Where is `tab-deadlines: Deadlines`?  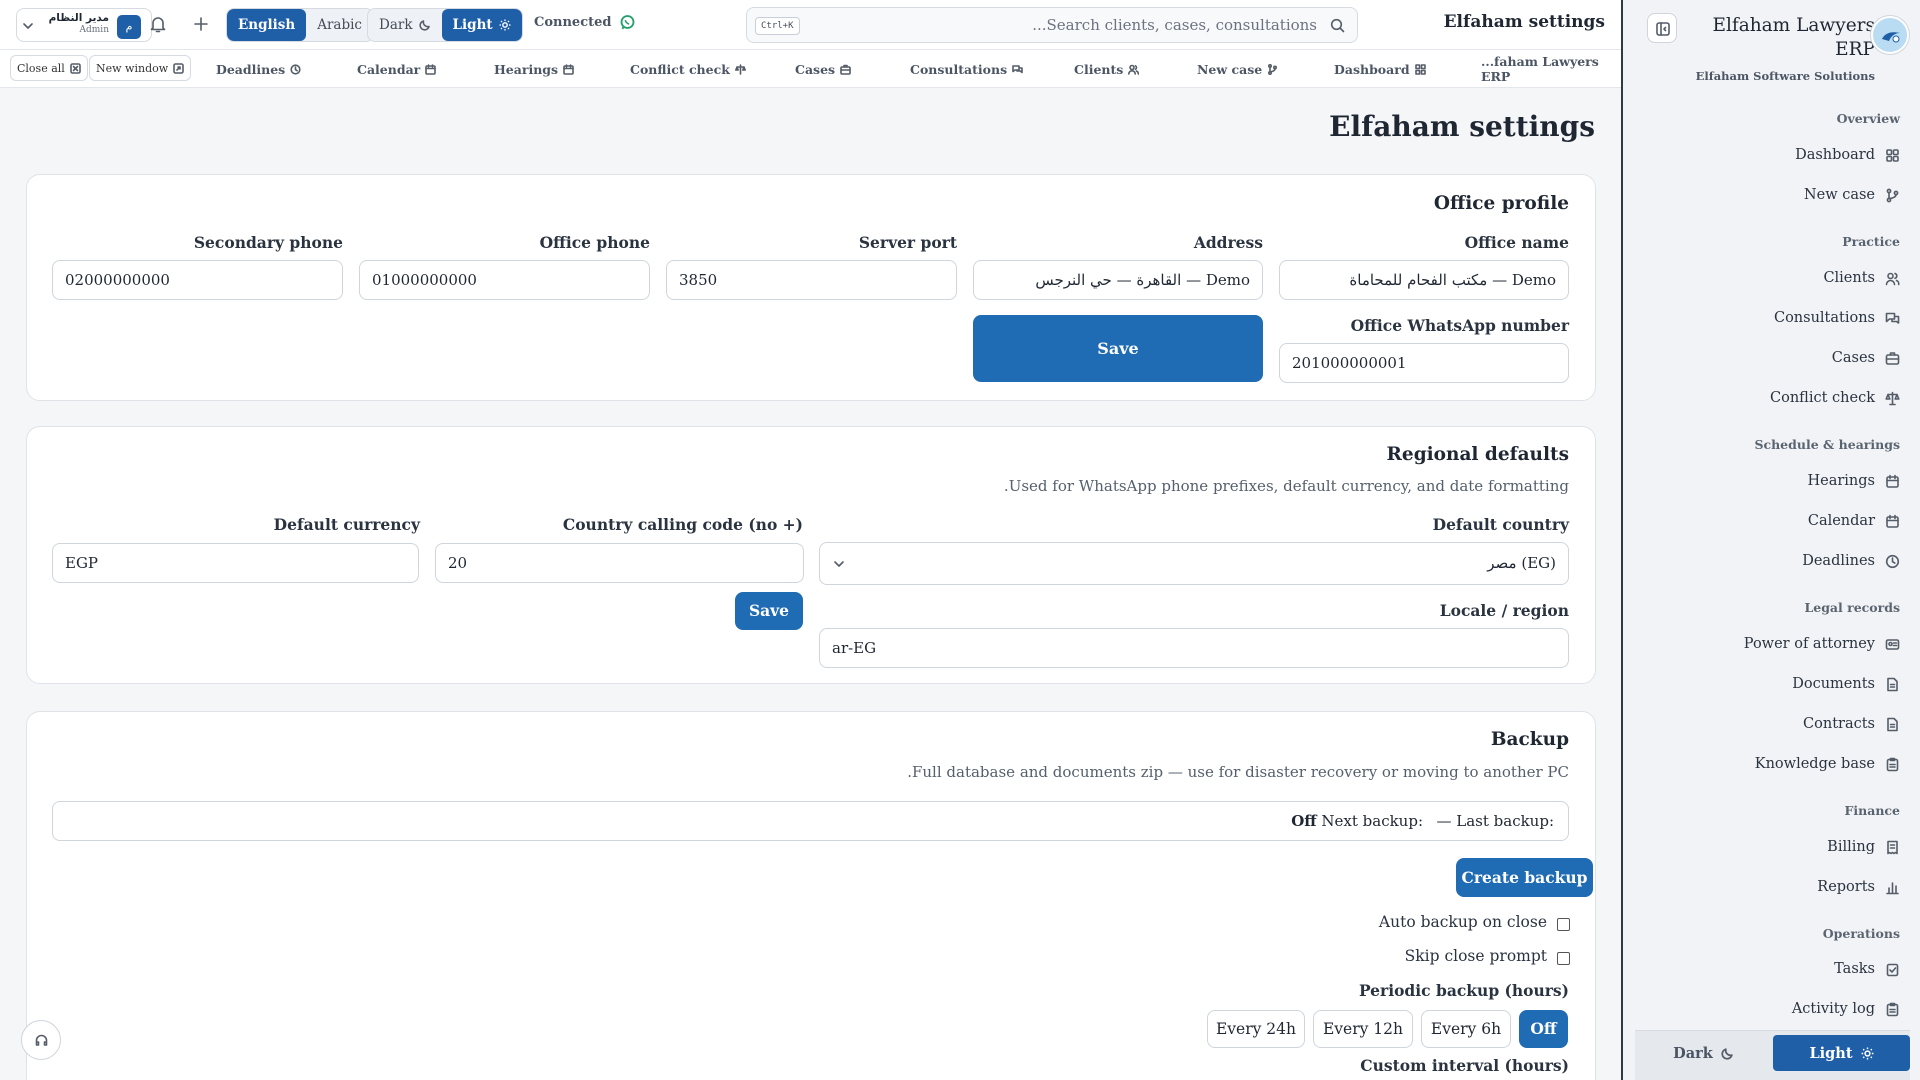
tab-deadlines: Deadlines is located at coordinates (258, 69).